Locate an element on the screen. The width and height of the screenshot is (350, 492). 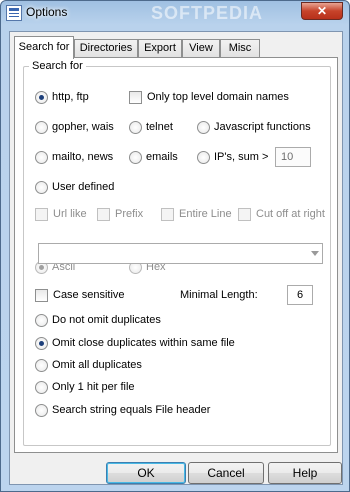
radio-javascript: Javascript functions is located at coordinates (254, 127).